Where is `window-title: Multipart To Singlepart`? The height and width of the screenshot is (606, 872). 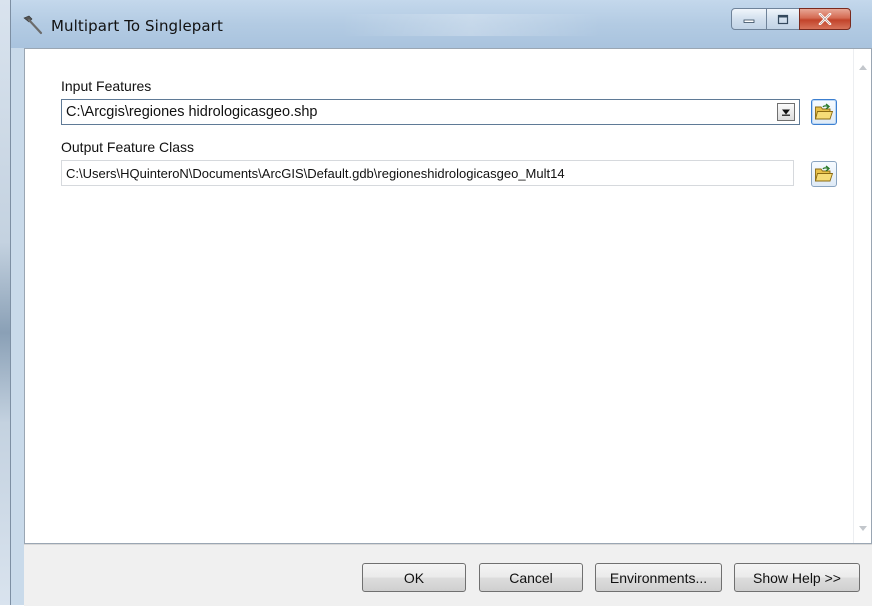 window-title: Multipart To Singlepart is located at coordinates (137, 26).